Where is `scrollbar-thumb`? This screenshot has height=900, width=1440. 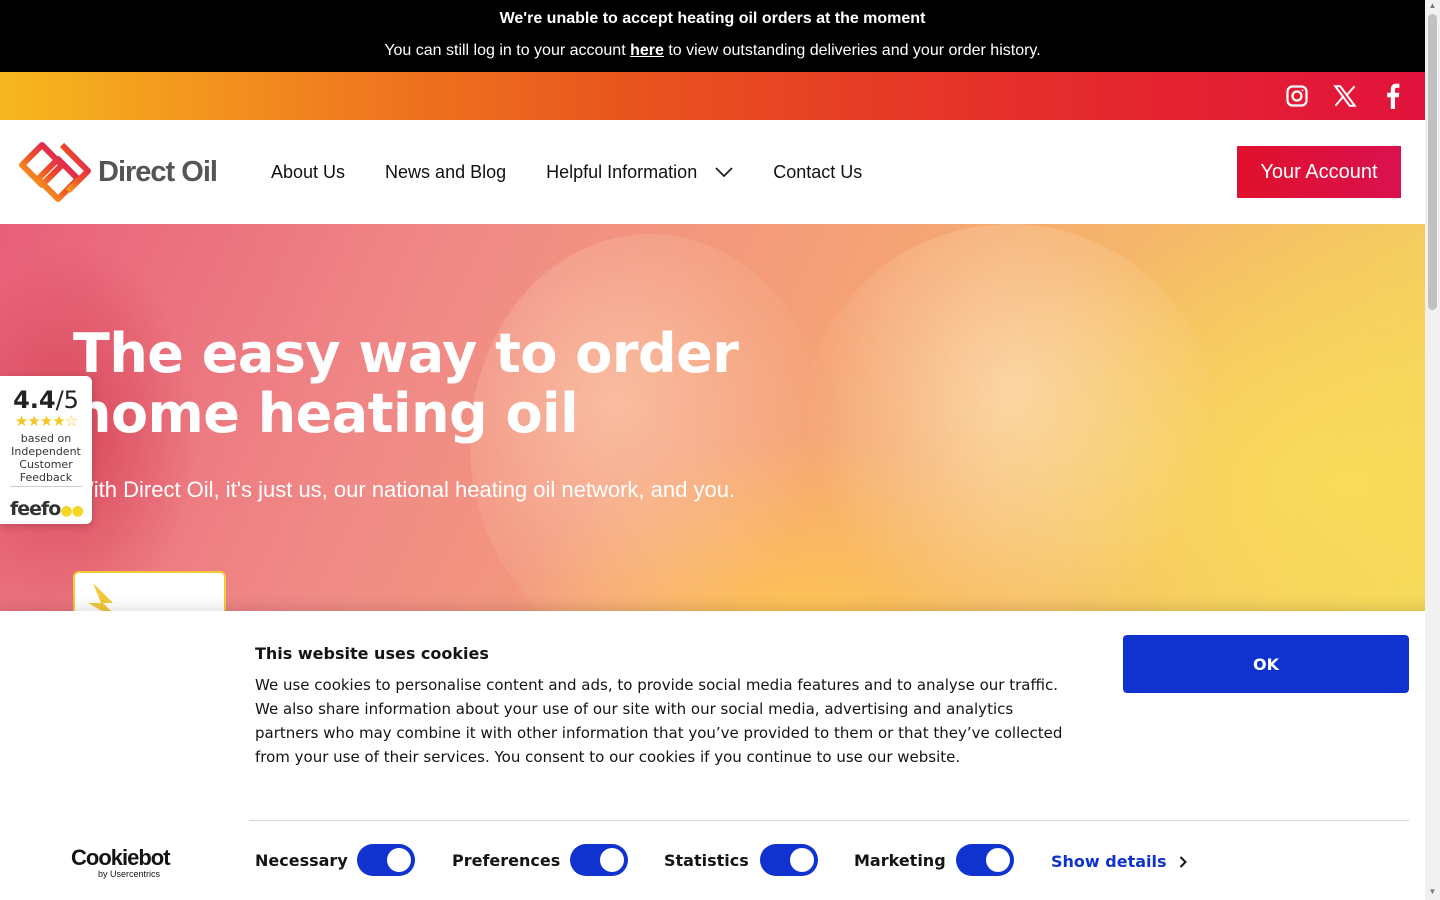 scrollbar-thumb is located at coordinates (1432, 162).